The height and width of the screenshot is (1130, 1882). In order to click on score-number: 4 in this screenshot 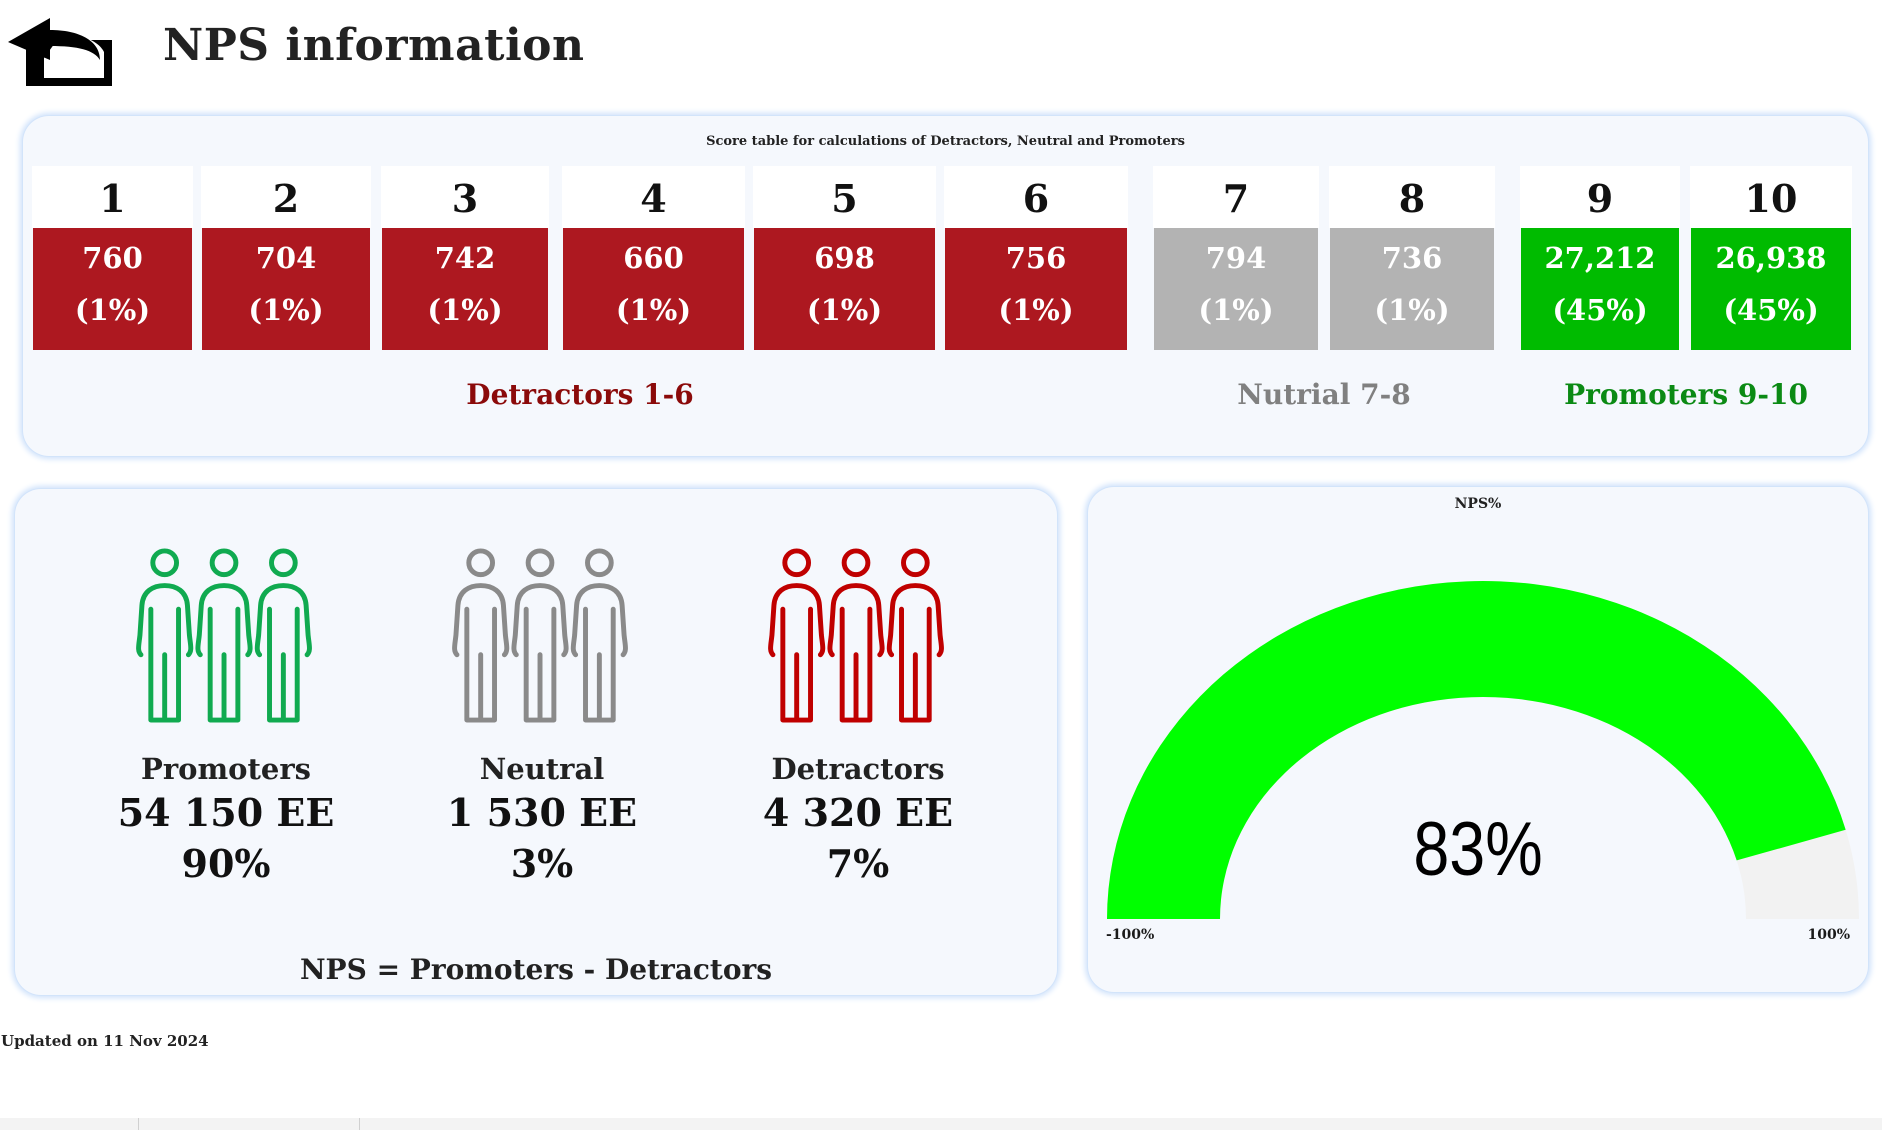, I will do `click(653, 198)`.